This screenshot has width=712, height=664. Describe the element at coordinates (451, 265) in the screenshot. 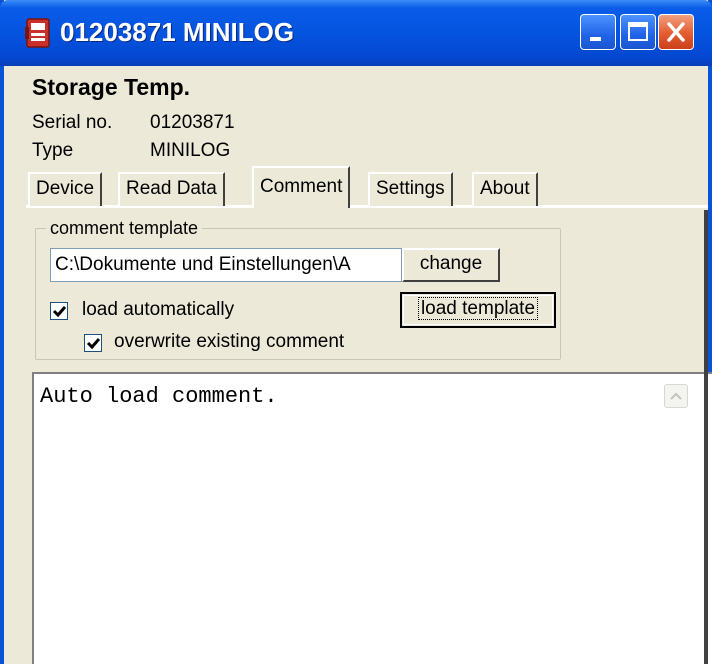

I see `change-button: change` at that location.